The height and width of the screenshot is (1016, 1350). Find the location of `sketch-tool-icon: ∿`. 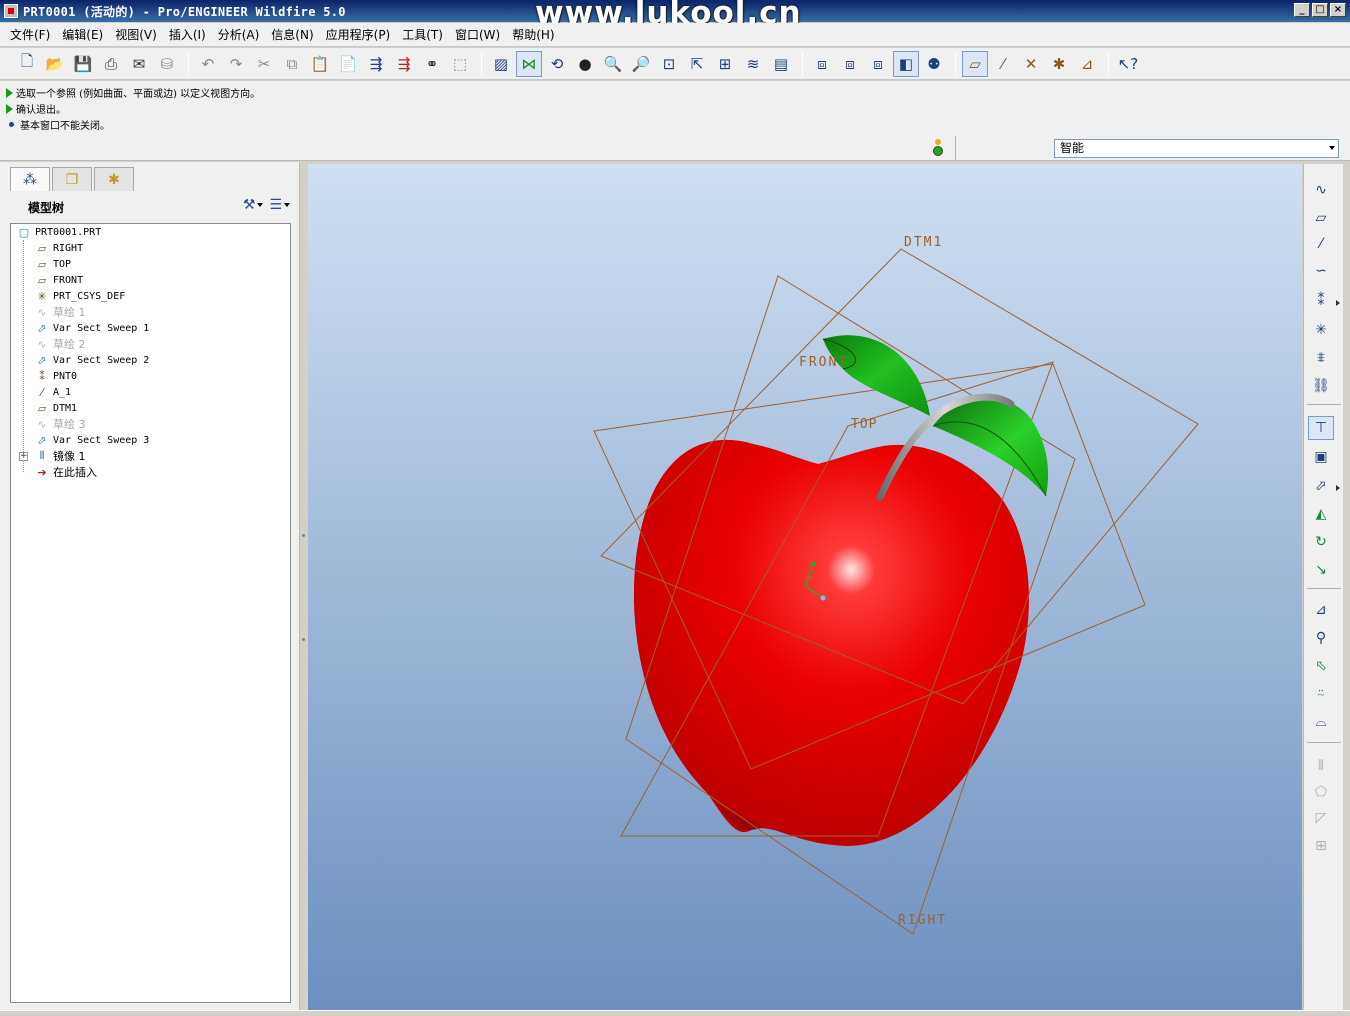

sketch-tool-icon: ∿ is located at coordinates (1321, 190).